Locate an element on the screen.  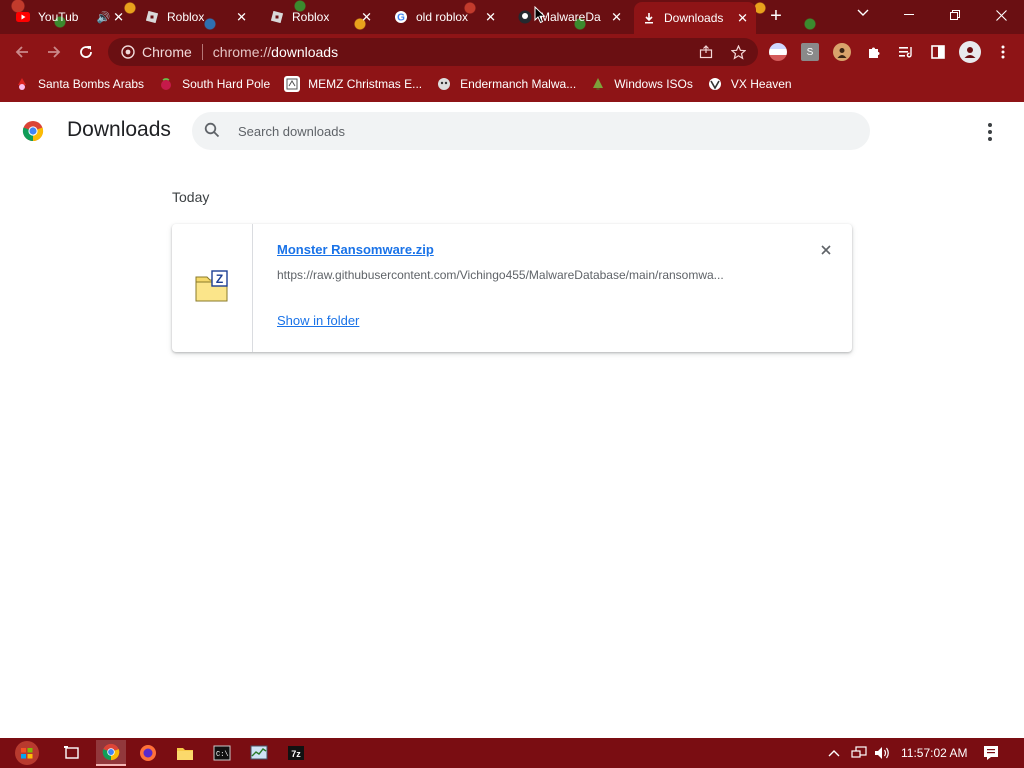
bookmark-item: Santa Bombs Arabs is located at coordinates (79, 84).